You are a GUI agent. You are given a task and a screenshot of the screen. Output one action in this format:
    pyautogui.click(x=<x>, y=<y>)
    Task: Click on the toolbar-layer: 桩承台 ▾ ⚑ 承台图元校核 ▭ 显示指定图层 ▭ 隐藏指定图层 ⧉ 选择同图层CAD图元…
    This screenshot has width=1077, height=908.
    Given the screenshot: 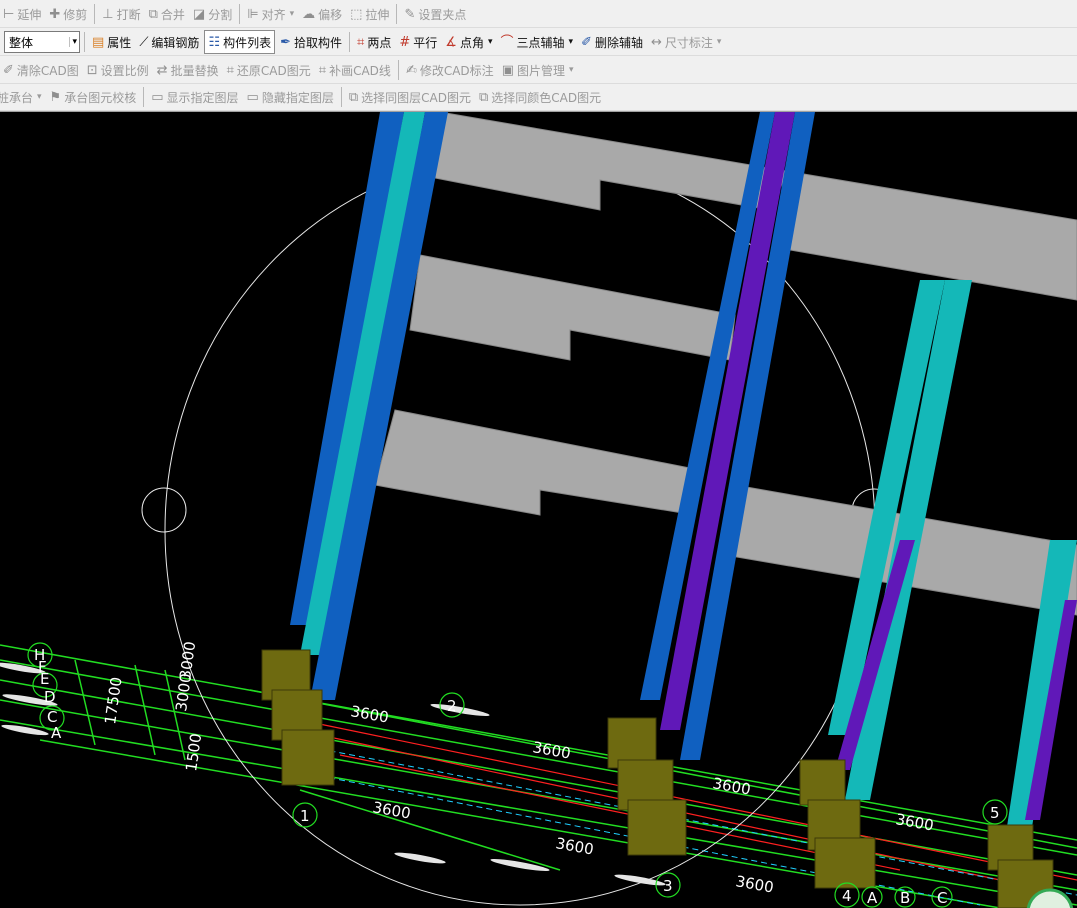 What is the action you would take?
    pyautogui.click(x=538, y=97)
    